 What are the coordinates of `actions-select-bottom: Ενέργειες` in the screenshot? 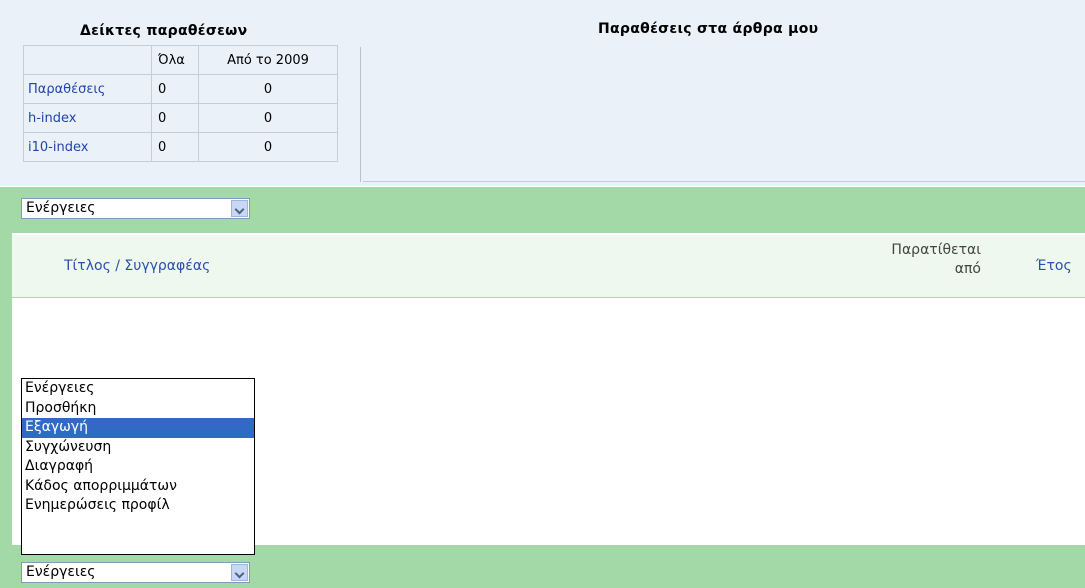 It's located at (135, 572).